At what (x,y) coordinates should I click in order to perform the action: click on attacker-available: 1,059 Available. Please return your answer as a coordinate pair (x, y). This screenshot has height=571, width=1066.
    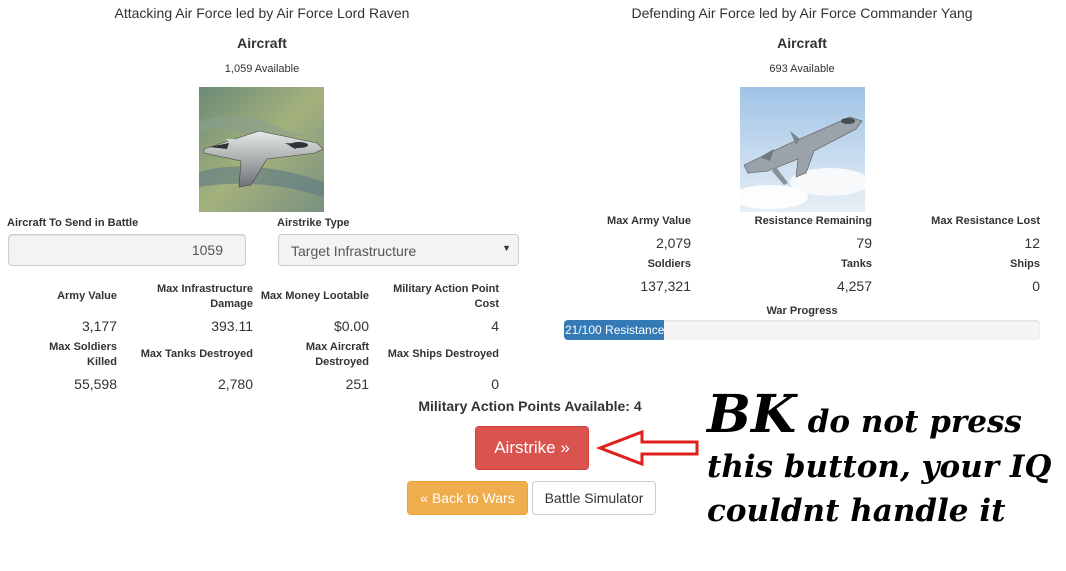
    Looking at the image, I should click on (262, 69).